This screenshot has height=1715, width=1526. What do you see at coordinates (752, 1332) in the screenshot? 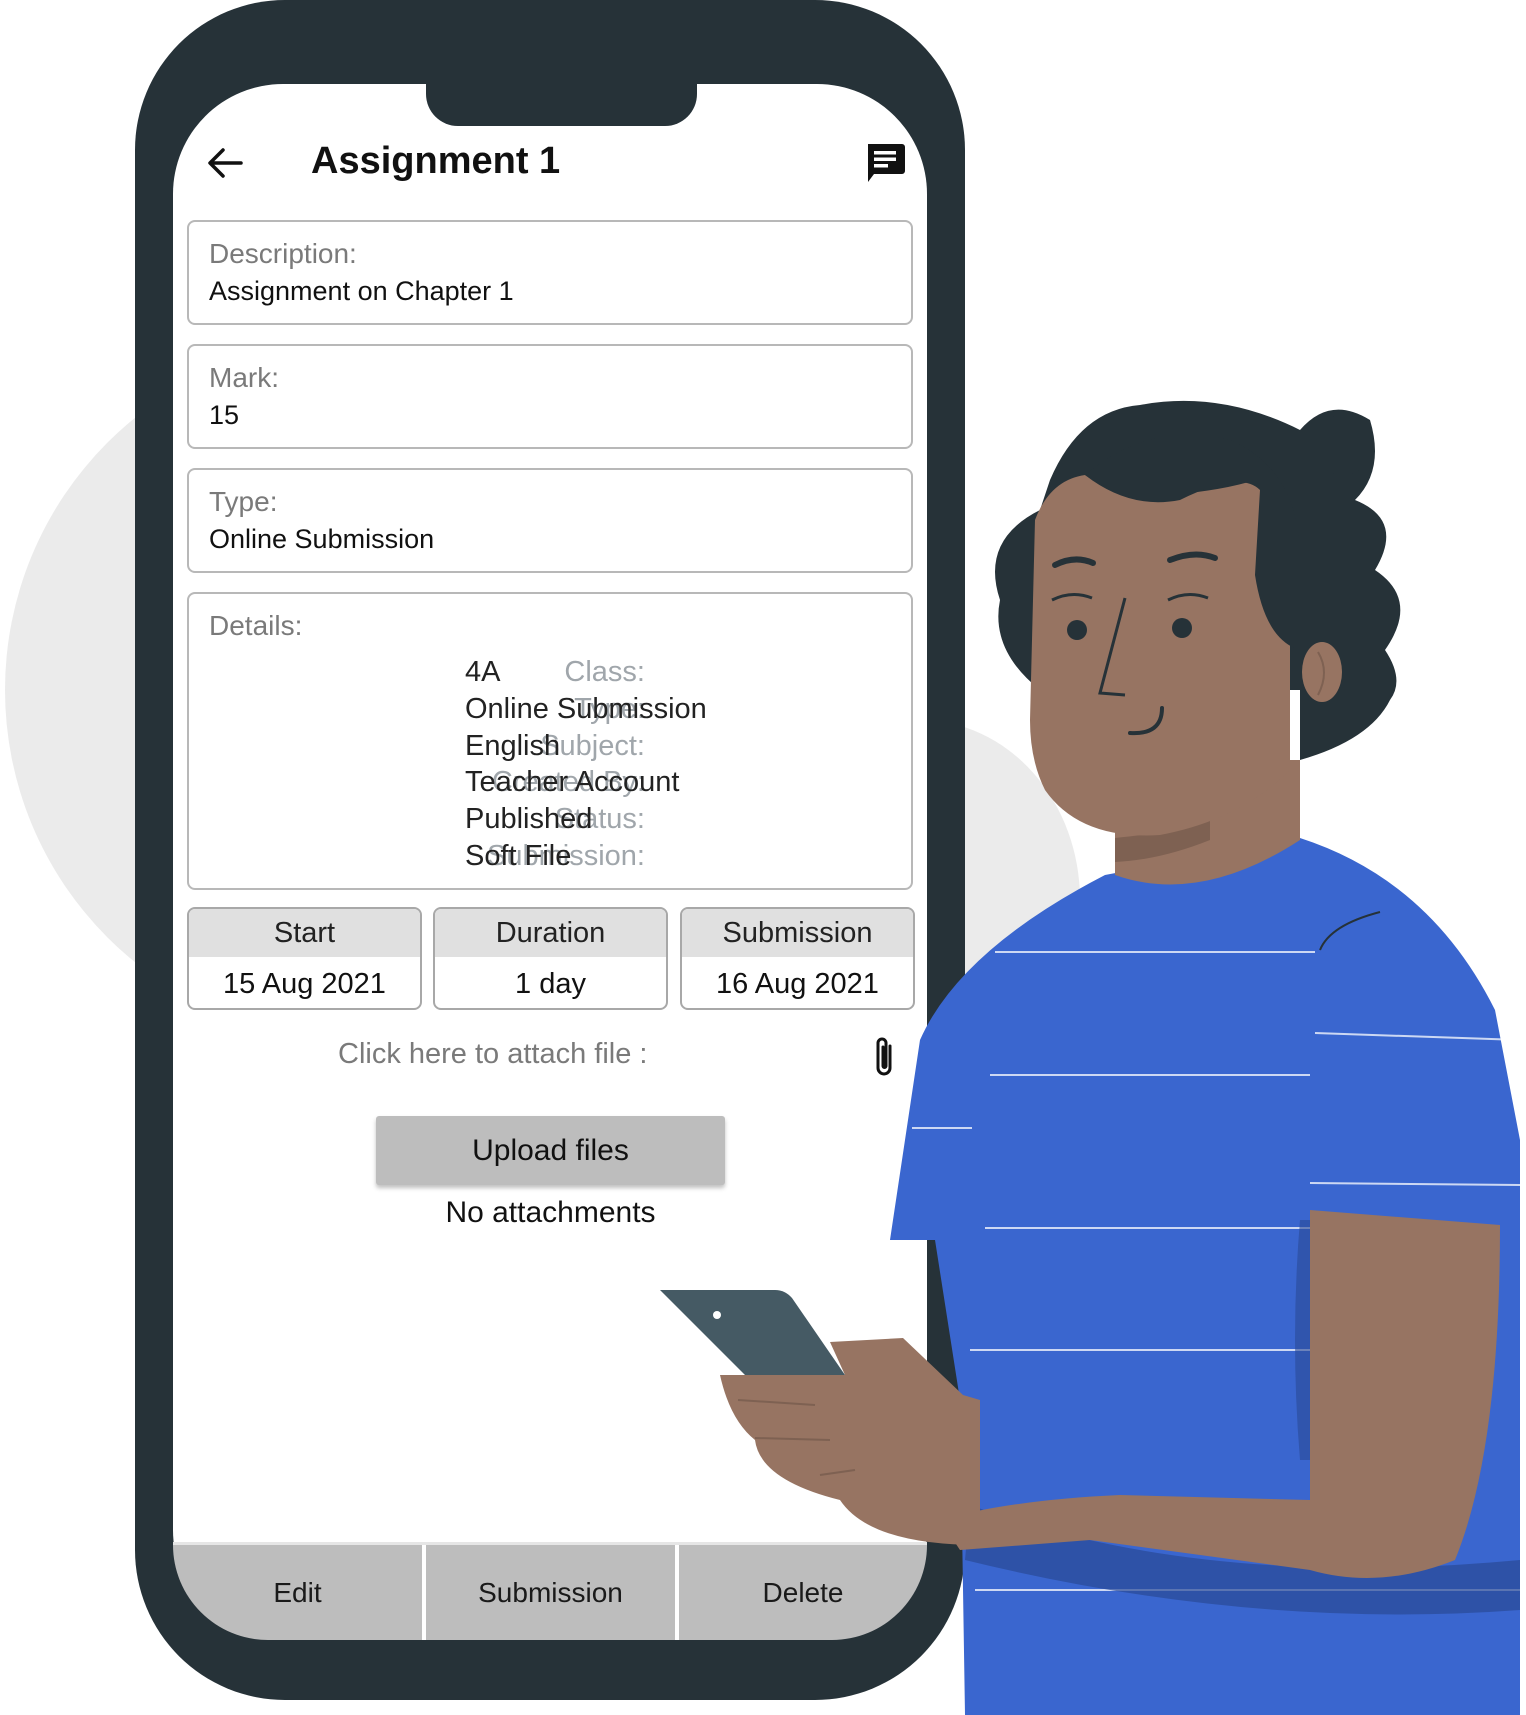
I see `held-phone` at bounding box center [752, 1332].